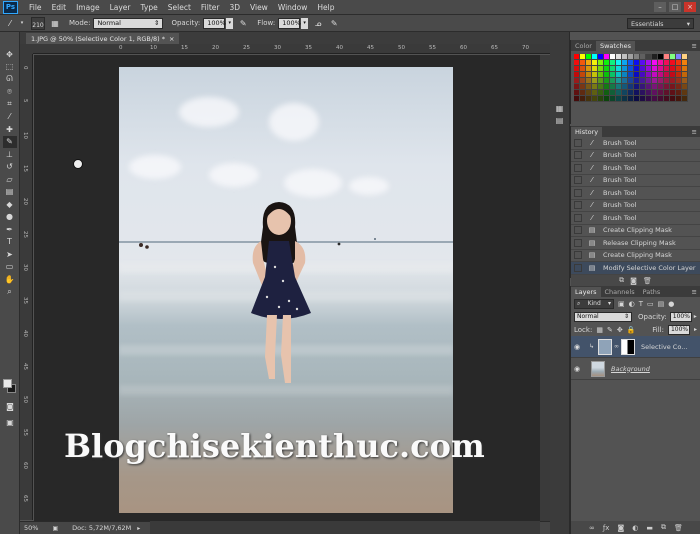 Image resolution: width=700 pixels, height=534 pixels. I want to click on filter-shape-icon: ▭, so click(650, 304).